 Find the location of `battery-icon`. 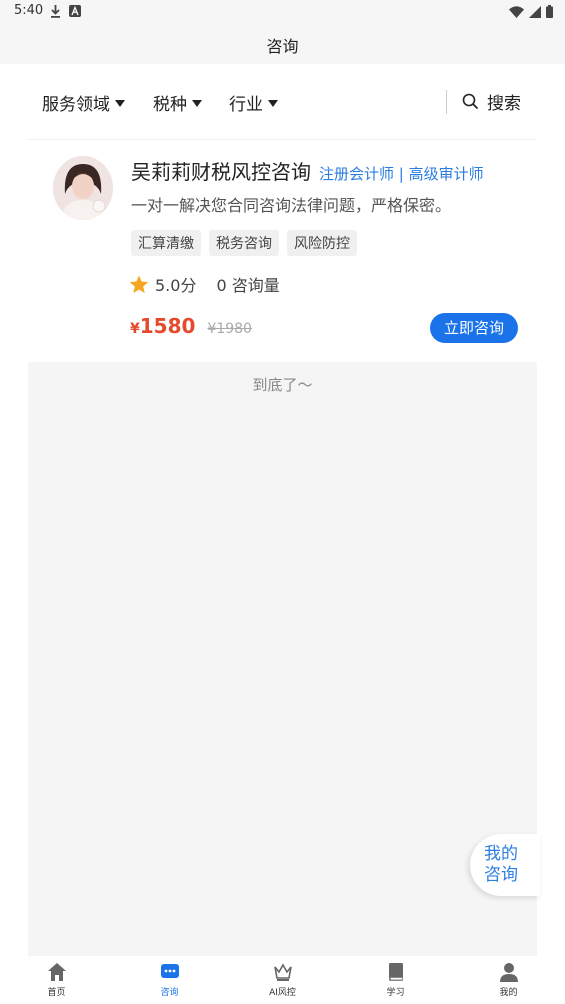

battery-icon is located at coordinates (549, 11).